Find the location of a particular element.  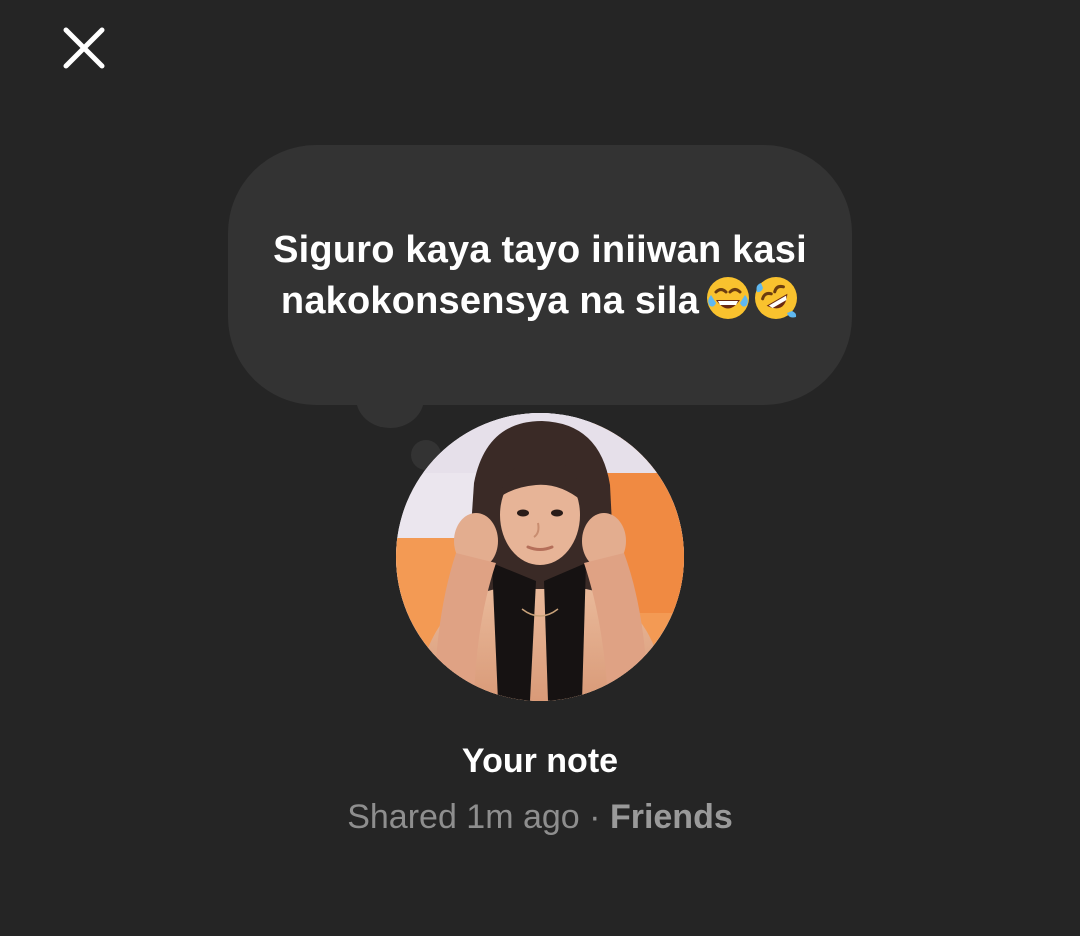

close-button is located at coordinates (84, 48).